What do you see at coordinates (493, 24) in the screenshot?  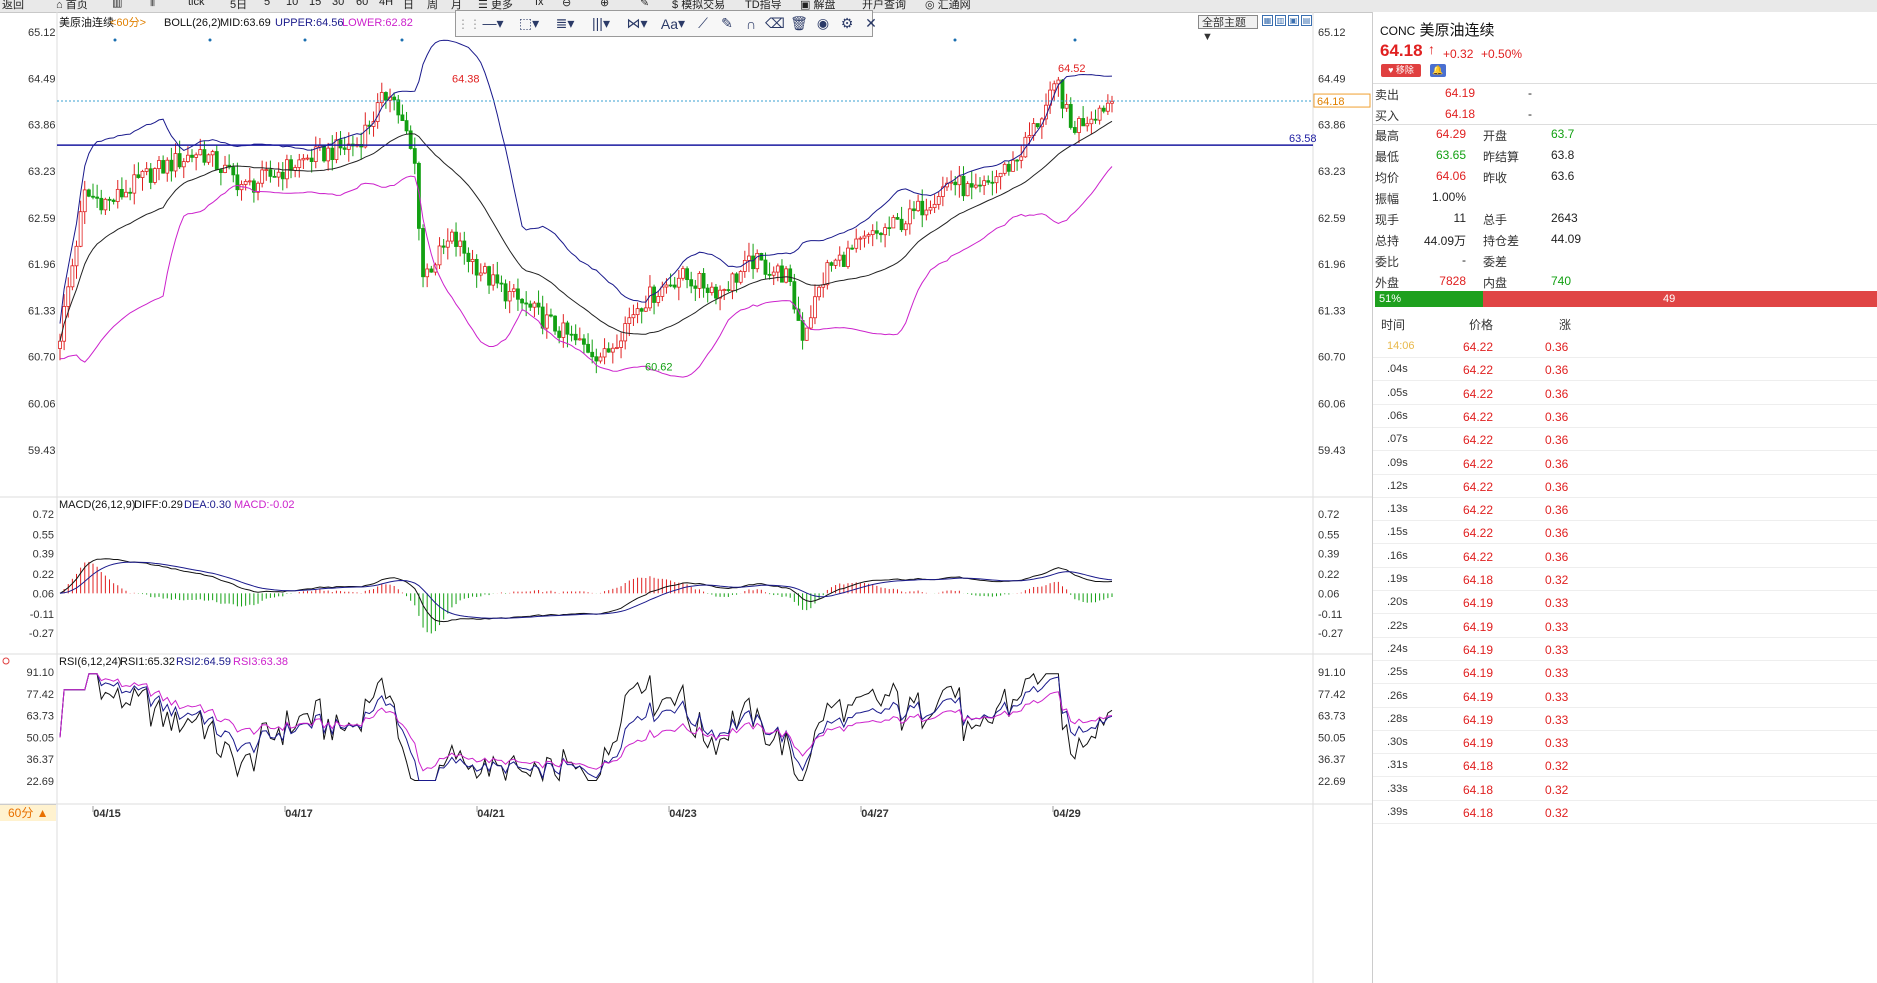 I see `line-tool-icon: —▾` at bounding box center [493, 24].